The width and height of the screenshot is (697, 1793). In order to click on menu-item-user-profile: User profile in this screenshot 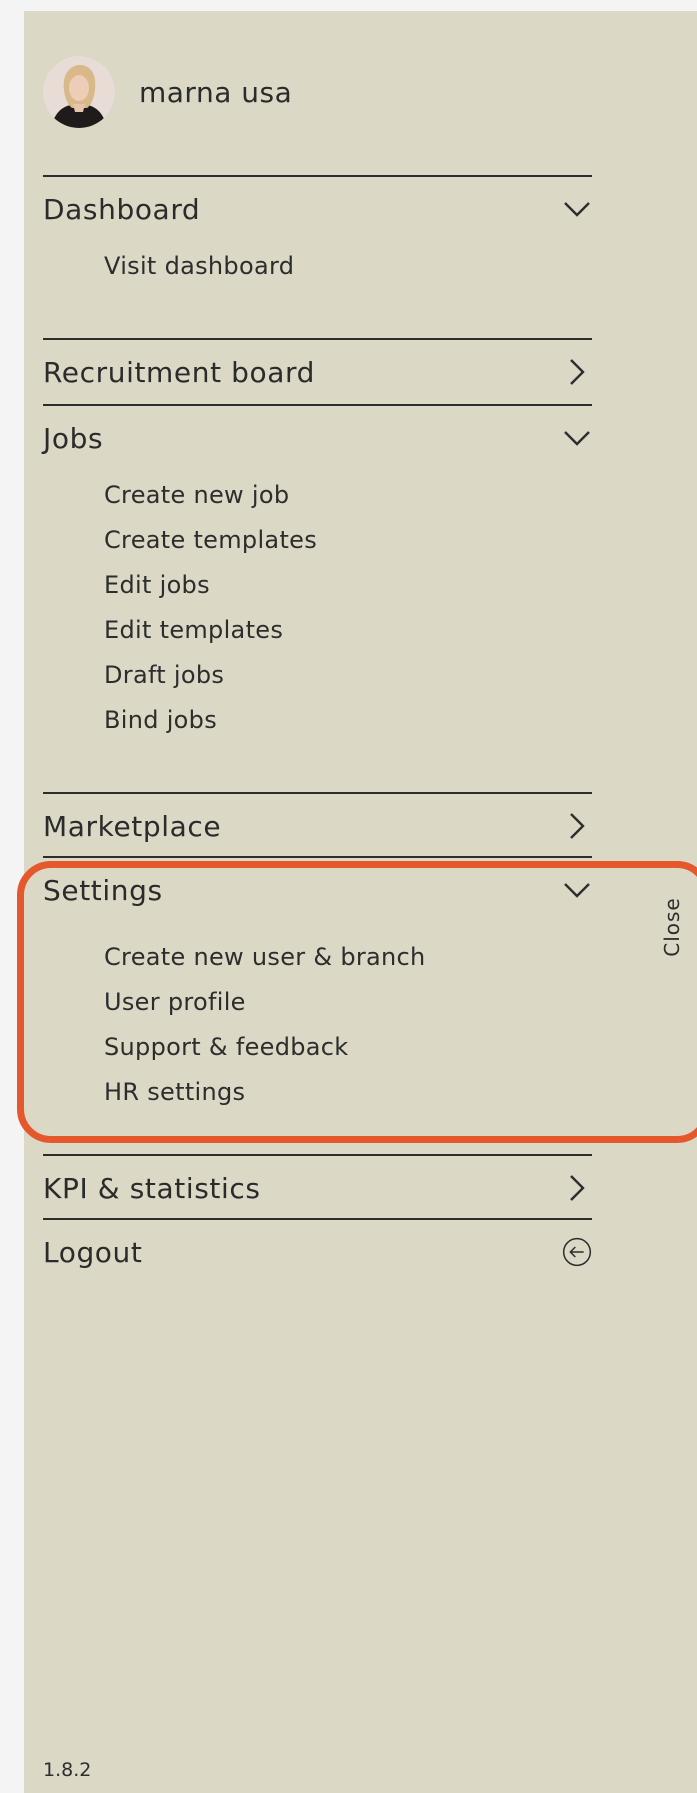, I will do `click(175, 1002)`.